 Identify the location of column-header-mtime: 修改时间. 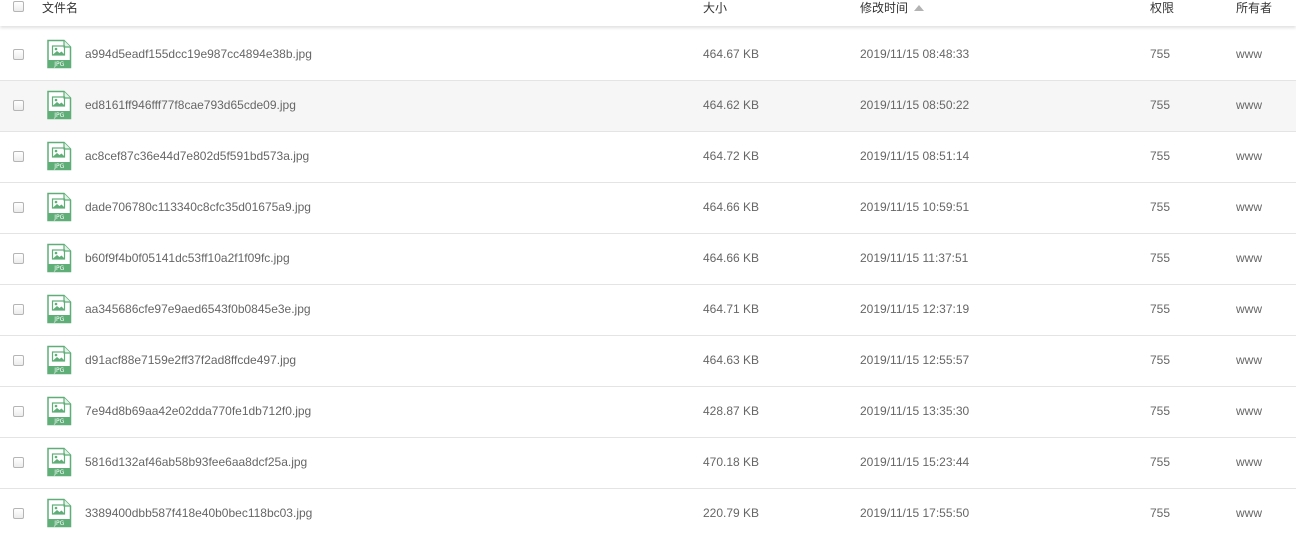
(892, 8).